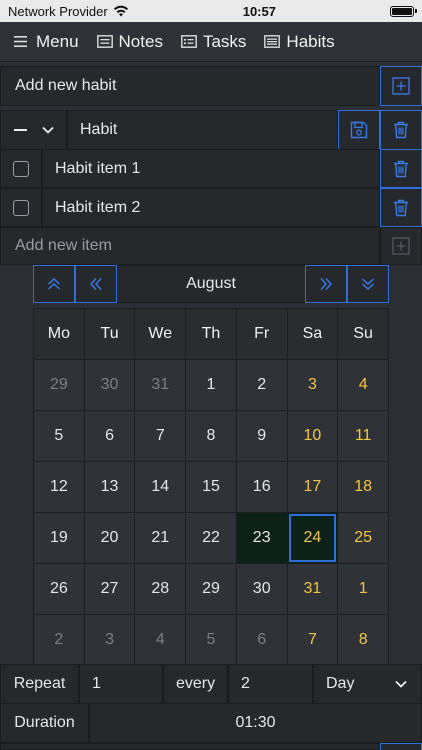 Image resolution: width=422 pixels, height=750 pixels. Describe the element at coordinates (104, 41) in the screenshot. I see `note-icon` at that location.